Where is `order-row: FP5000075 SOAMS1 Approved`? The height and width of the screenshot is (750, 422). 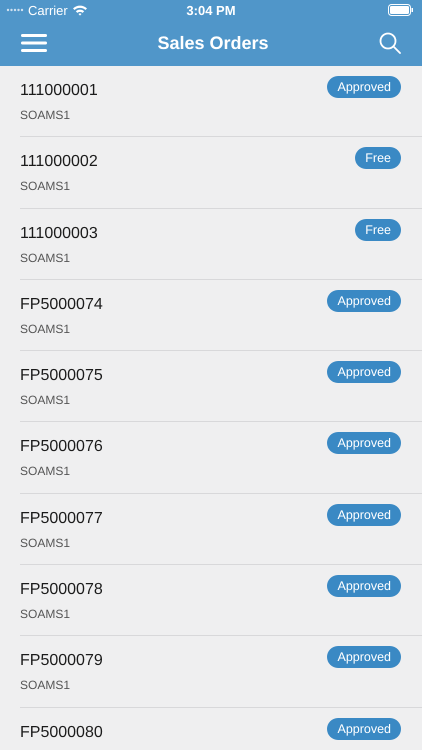
order-row: FP5000075 SOAMS1 Approved is located at coordinates (221, 386).